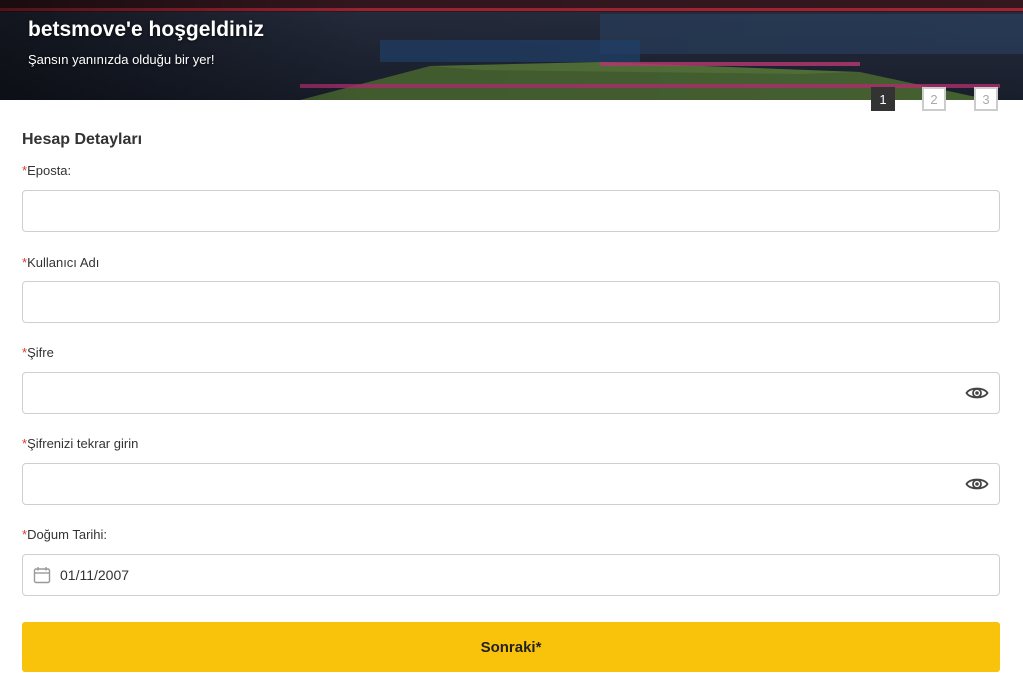  Describe the element at coordinates (82, 139) in the screenshot. I see `section-title: Hesap Detayları` at that location.